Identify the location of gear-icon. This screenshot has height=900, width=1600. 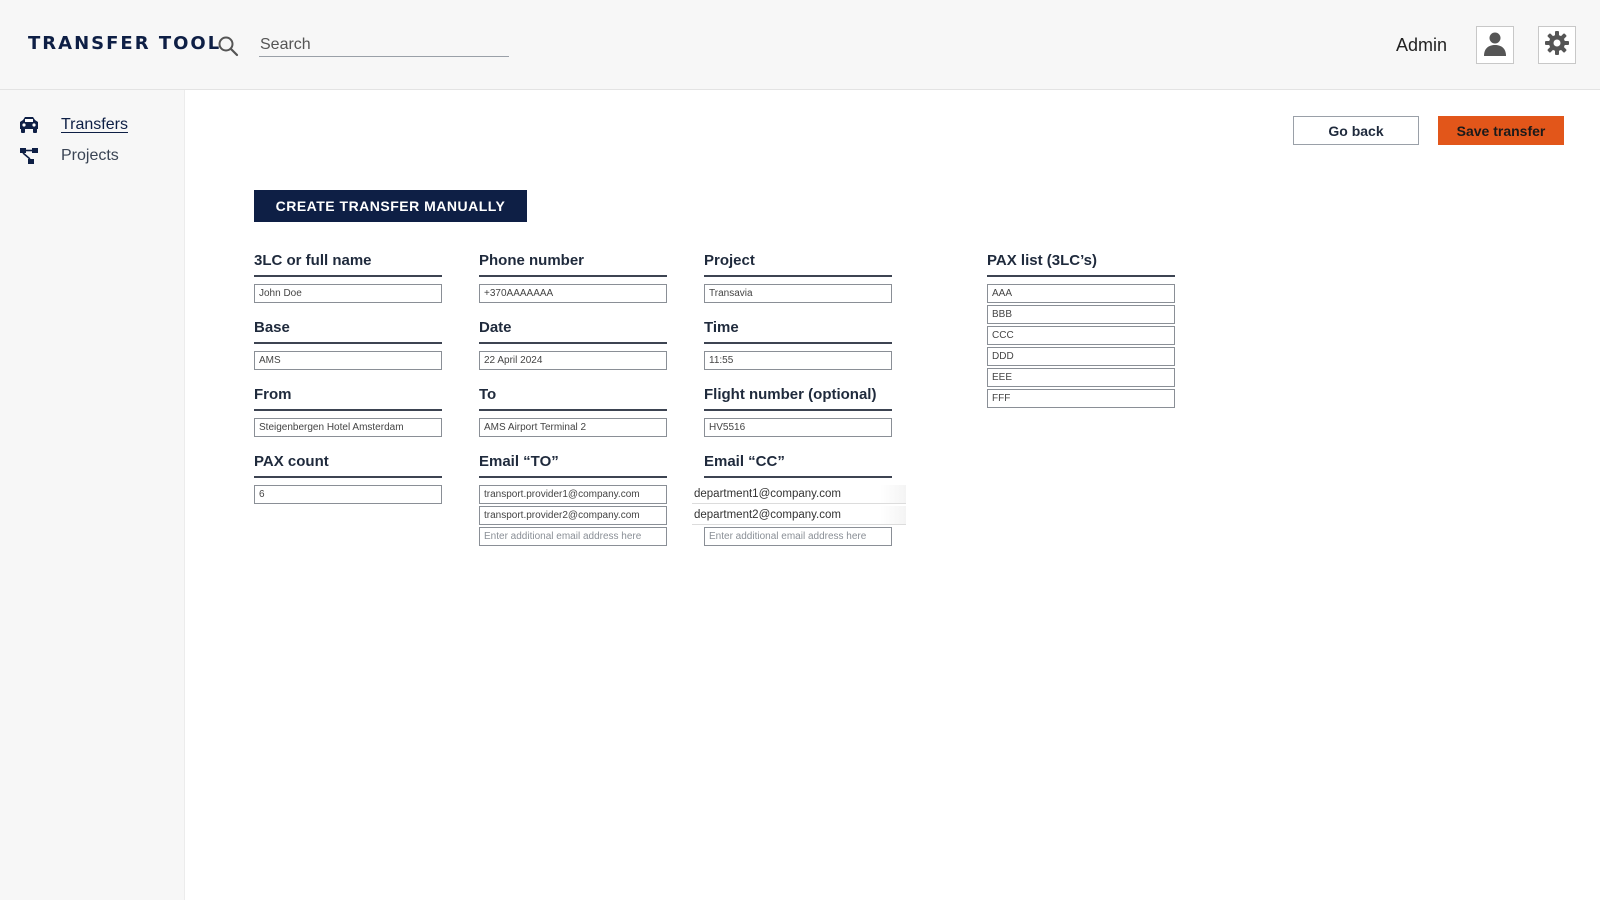
(1557, 45).